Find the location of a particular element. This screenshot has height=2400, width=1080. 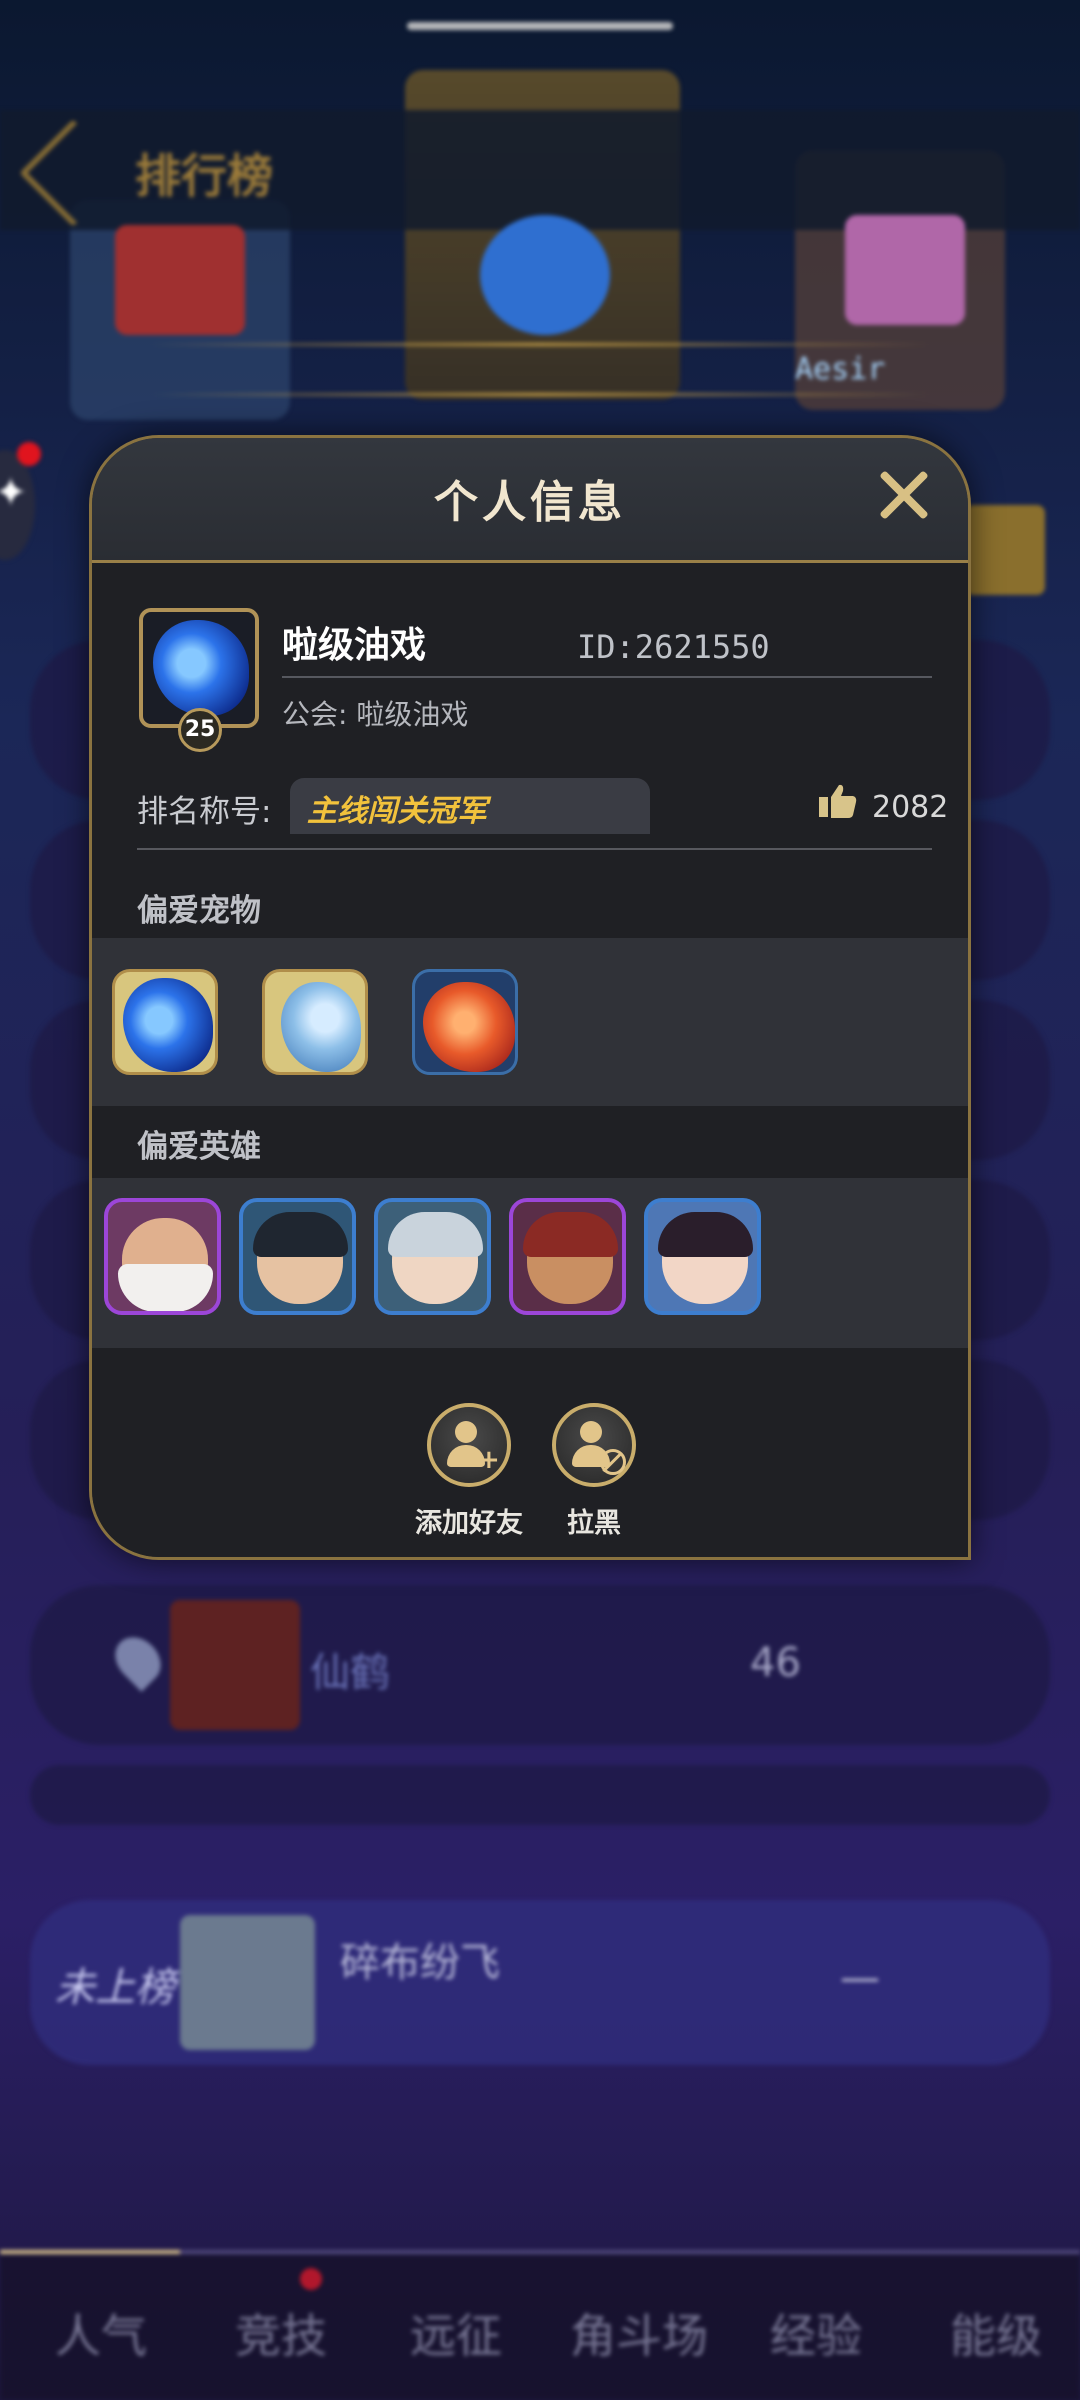

dialog-title: 个人信息 is located at coordinates (530, 502).